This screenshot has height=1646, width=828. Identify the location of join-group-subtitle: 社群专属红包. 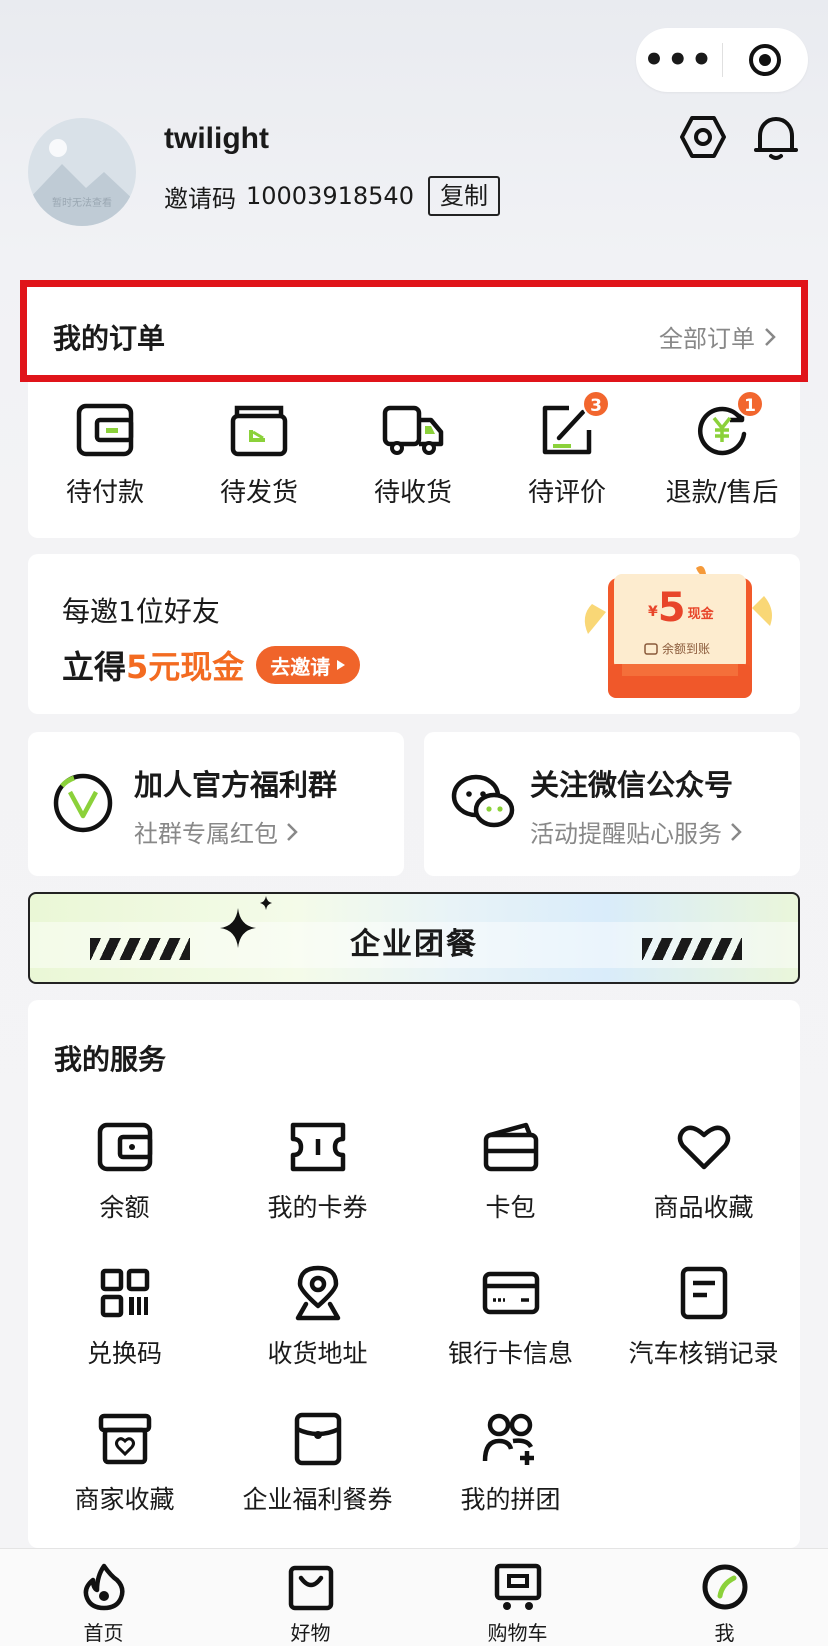
(216, 831).